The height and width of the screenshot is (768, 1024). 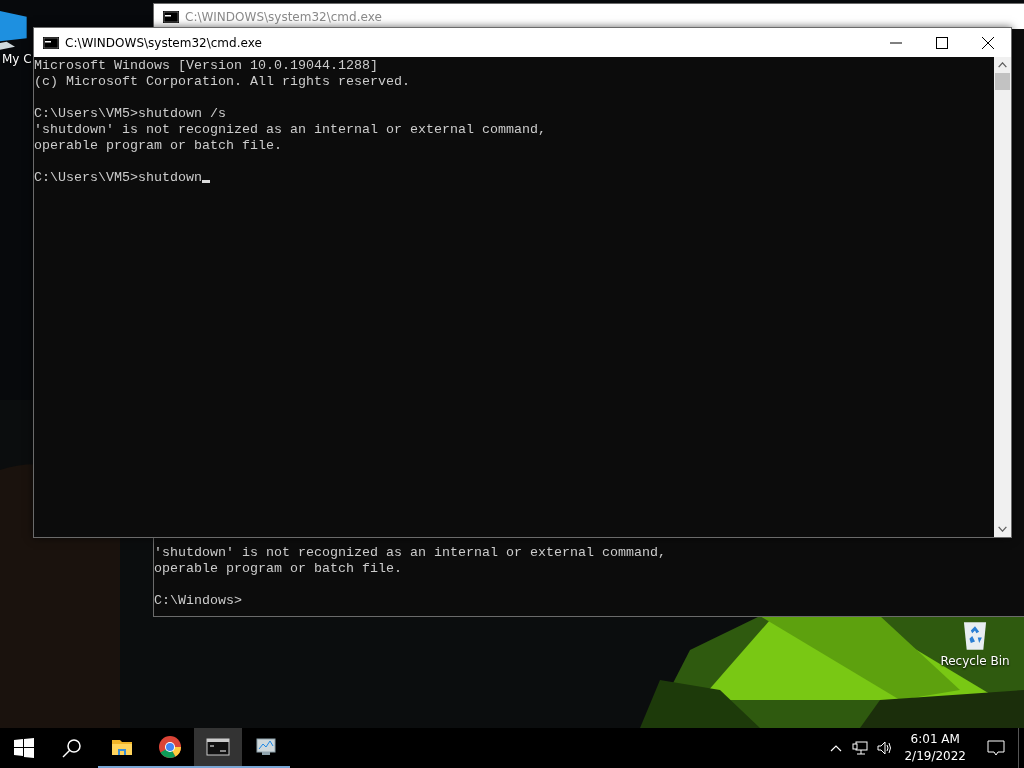 What do you see at coordinates (206, 66) in the screenshot?
I see `console-line: Microsoft Windows [Version 10.0.19044.1288]` at bounding box center [206, 66].